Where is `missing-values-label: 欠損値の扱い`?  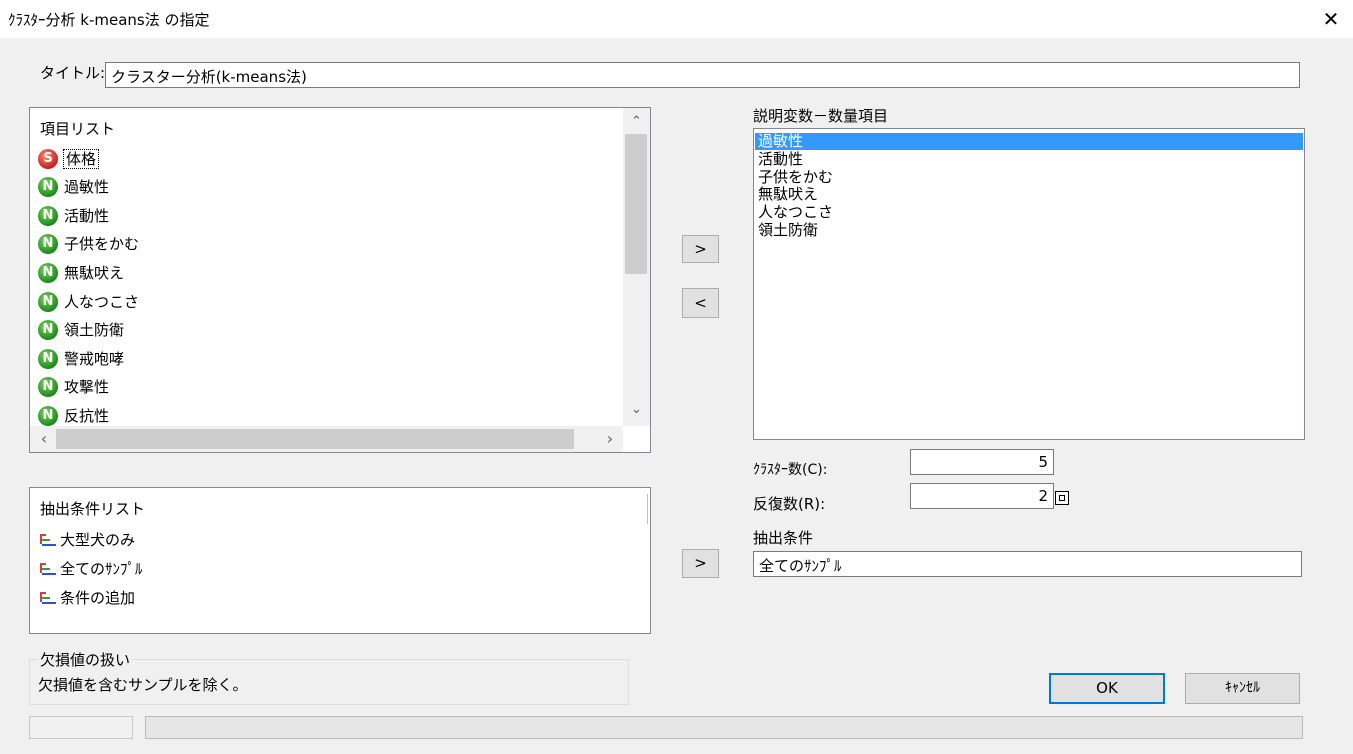
missing-values-label: 欠損値の扱い is located at coordinates (85, 659).